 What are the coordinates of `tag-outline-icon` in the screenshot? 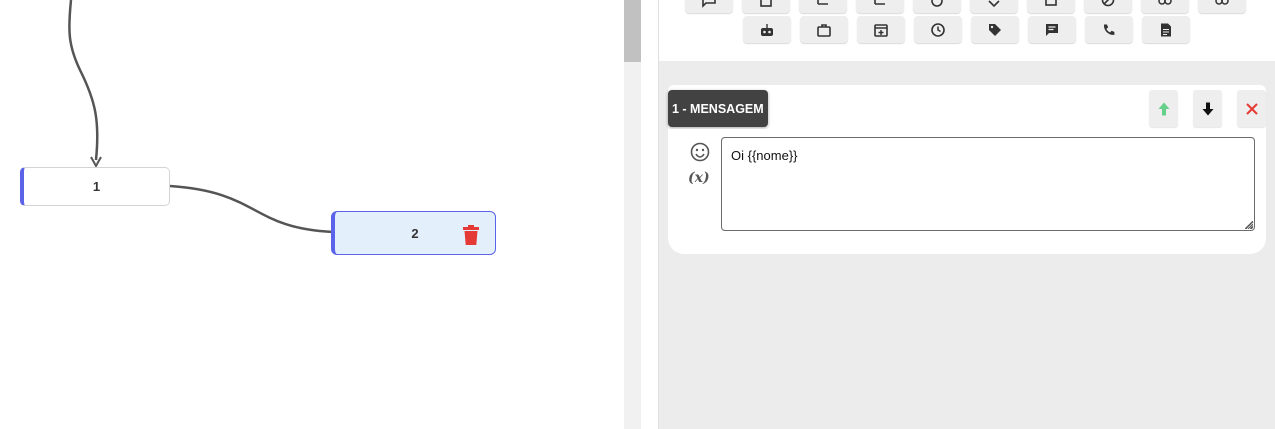 It's located at (994, 6).